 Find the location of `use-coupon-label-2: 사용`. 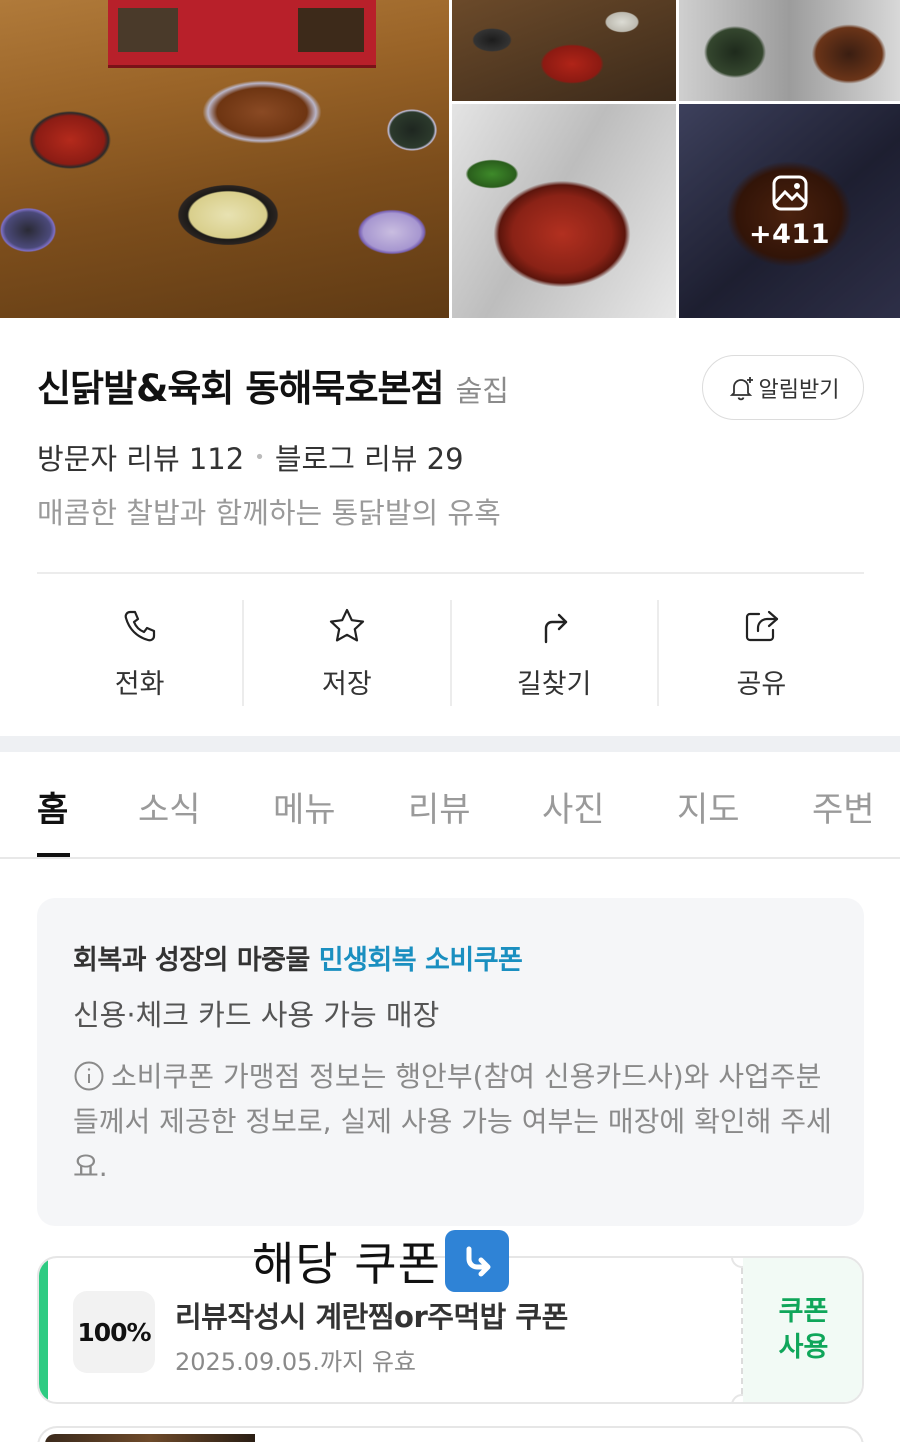

use-coupon-label-2: 사용 is located at coordinates (803, 1347).